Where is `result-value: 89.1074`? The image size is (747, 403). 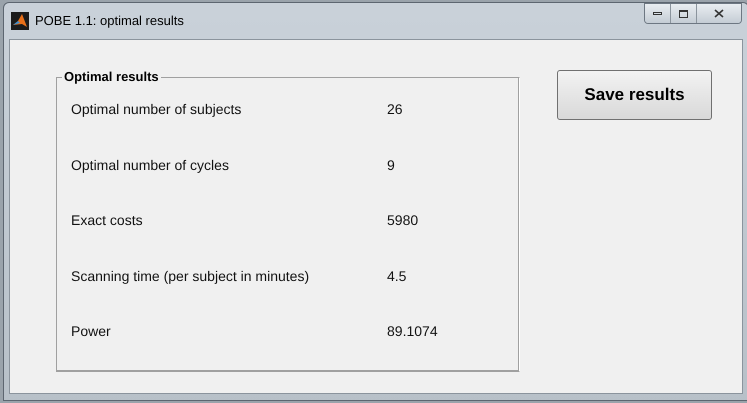 result-value: 89.1074 is located at coordinates (412, 331).